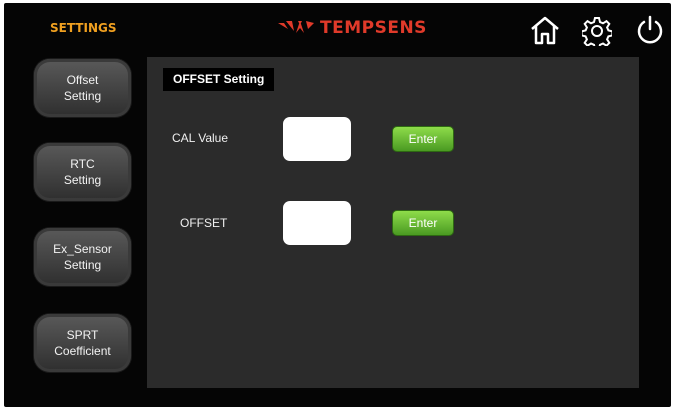 This screenshot has width=675, height=410. Describe the element at coordinates (82, 249) in the screenshot. I see `sidebar-item-label: Ex_Sensor` at that location.